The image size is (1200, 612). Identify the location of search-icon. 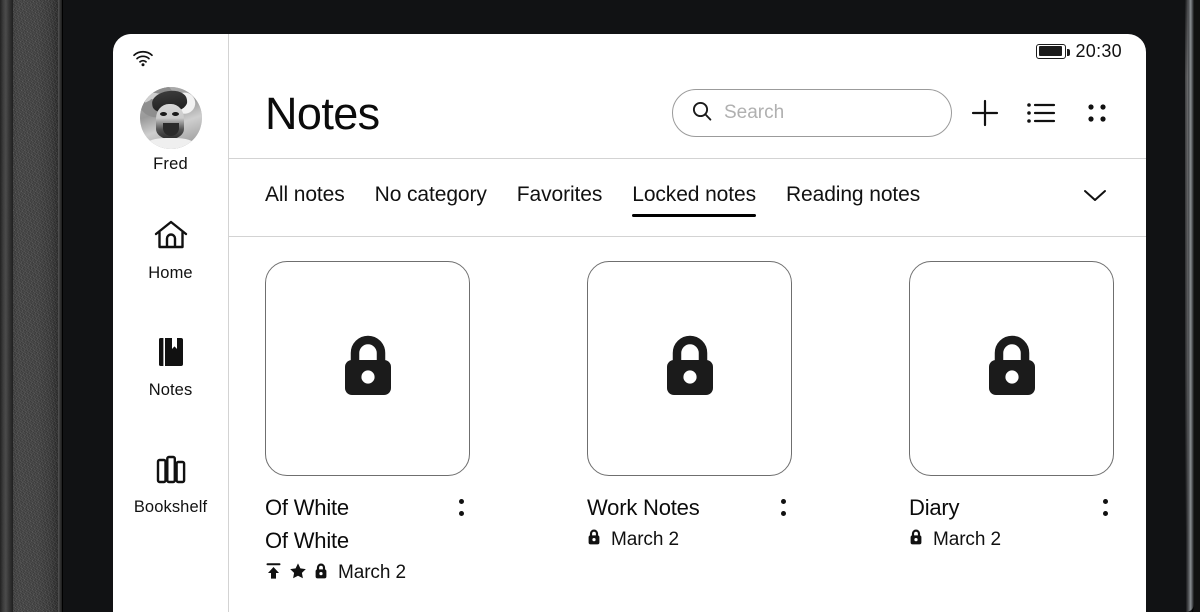
(702, 113).